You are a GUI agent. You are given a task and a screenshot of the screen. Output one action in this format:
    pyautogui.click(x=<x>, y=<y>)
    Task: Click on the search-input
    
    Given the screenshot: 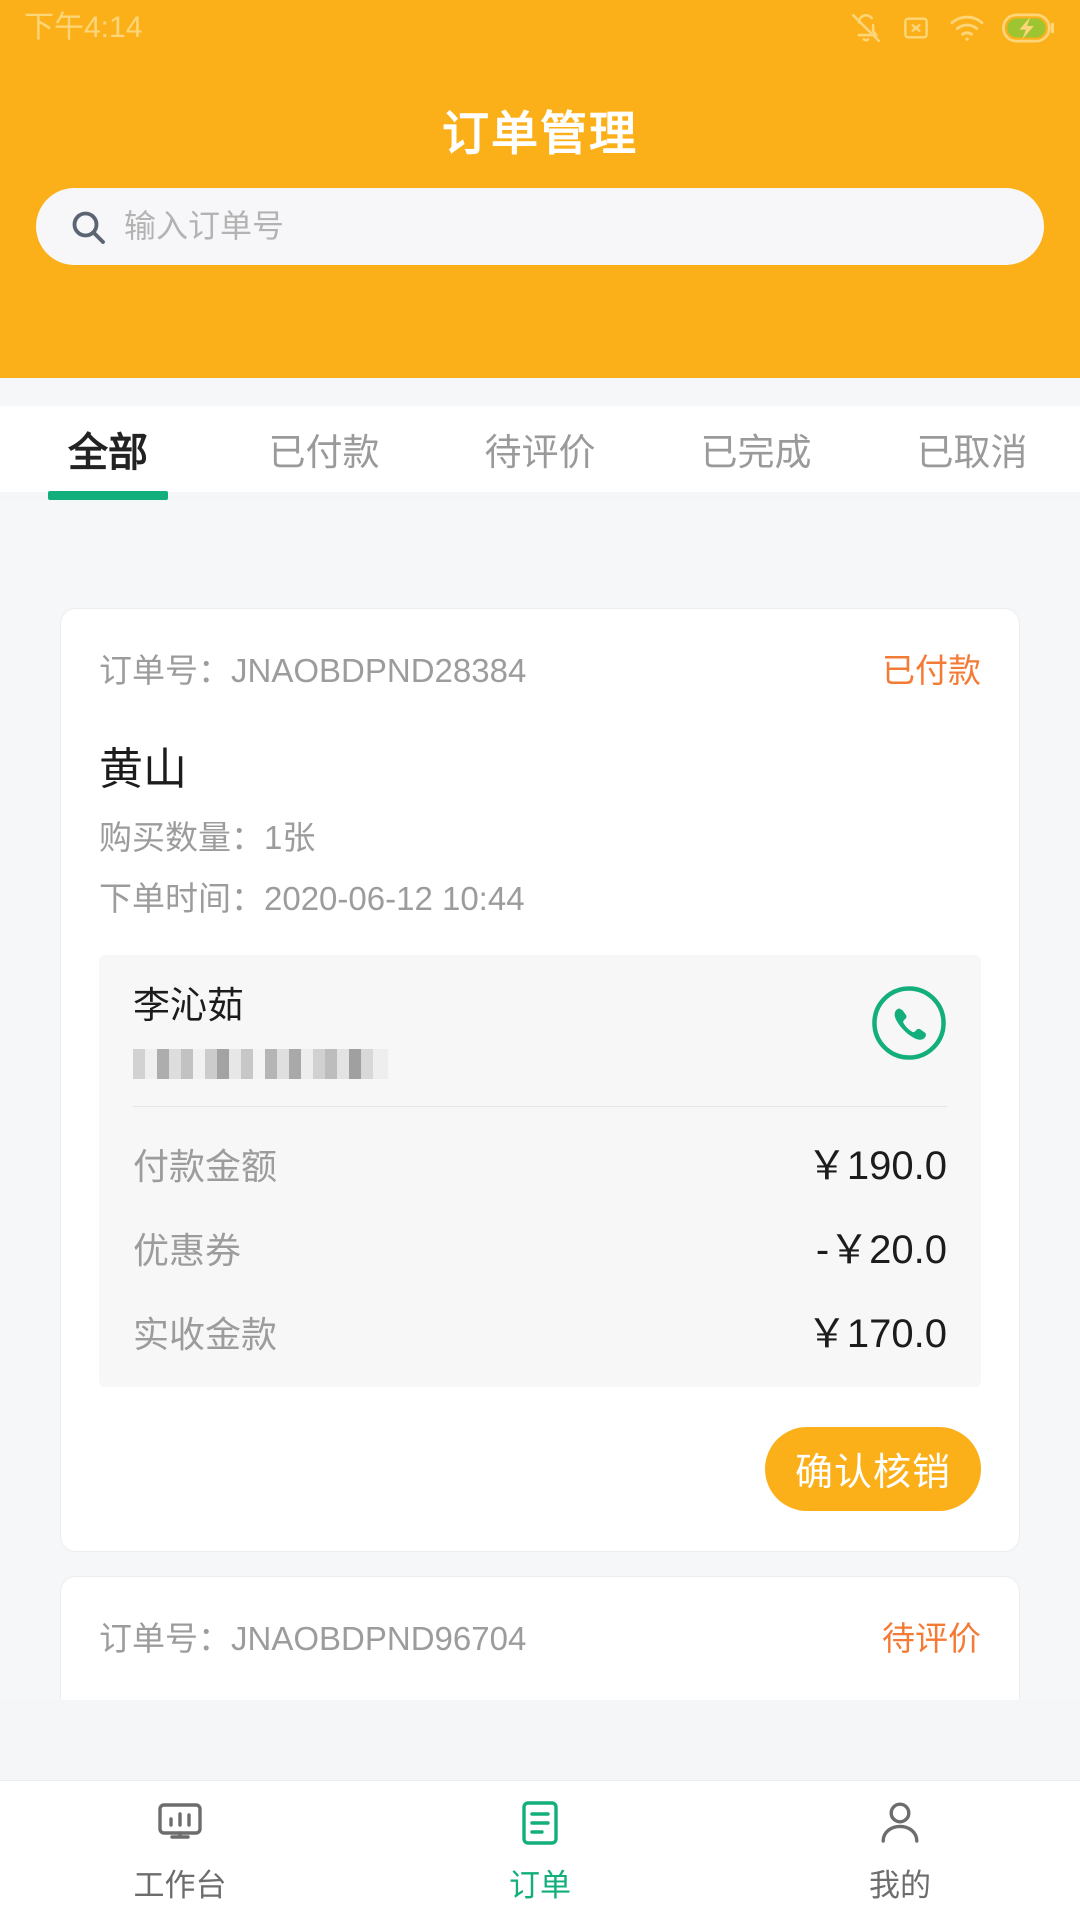 What is the action you would take?
    pyautogui.click(x=569, y=226)
    